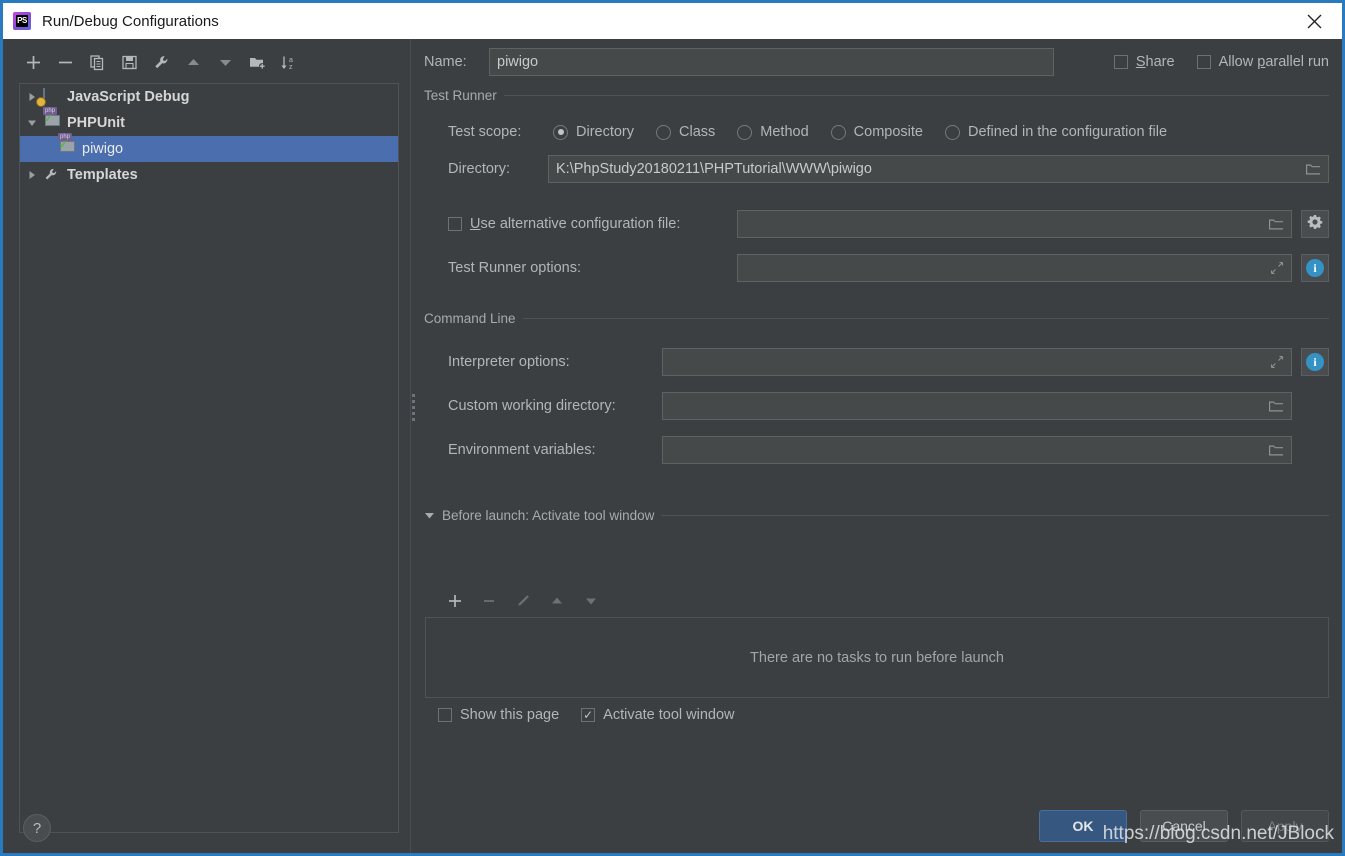 This screenshot has width=1345, height=856. I want to click on move-task-up-button, so click(557, 601).